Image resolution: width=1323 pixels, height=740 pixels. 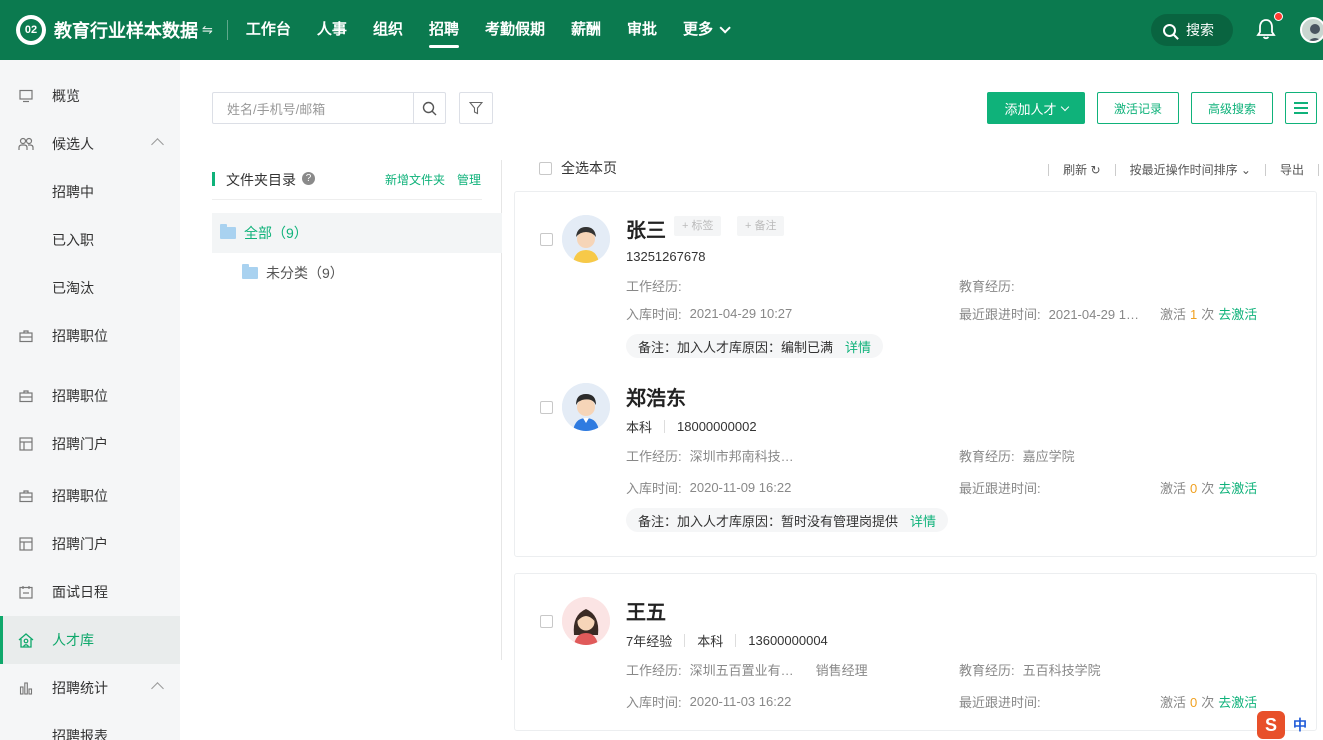 What do you see at coordinates (1292, 169) in the screenshot?
I see `export-button: 导出` at bounding box center [1292, 169].